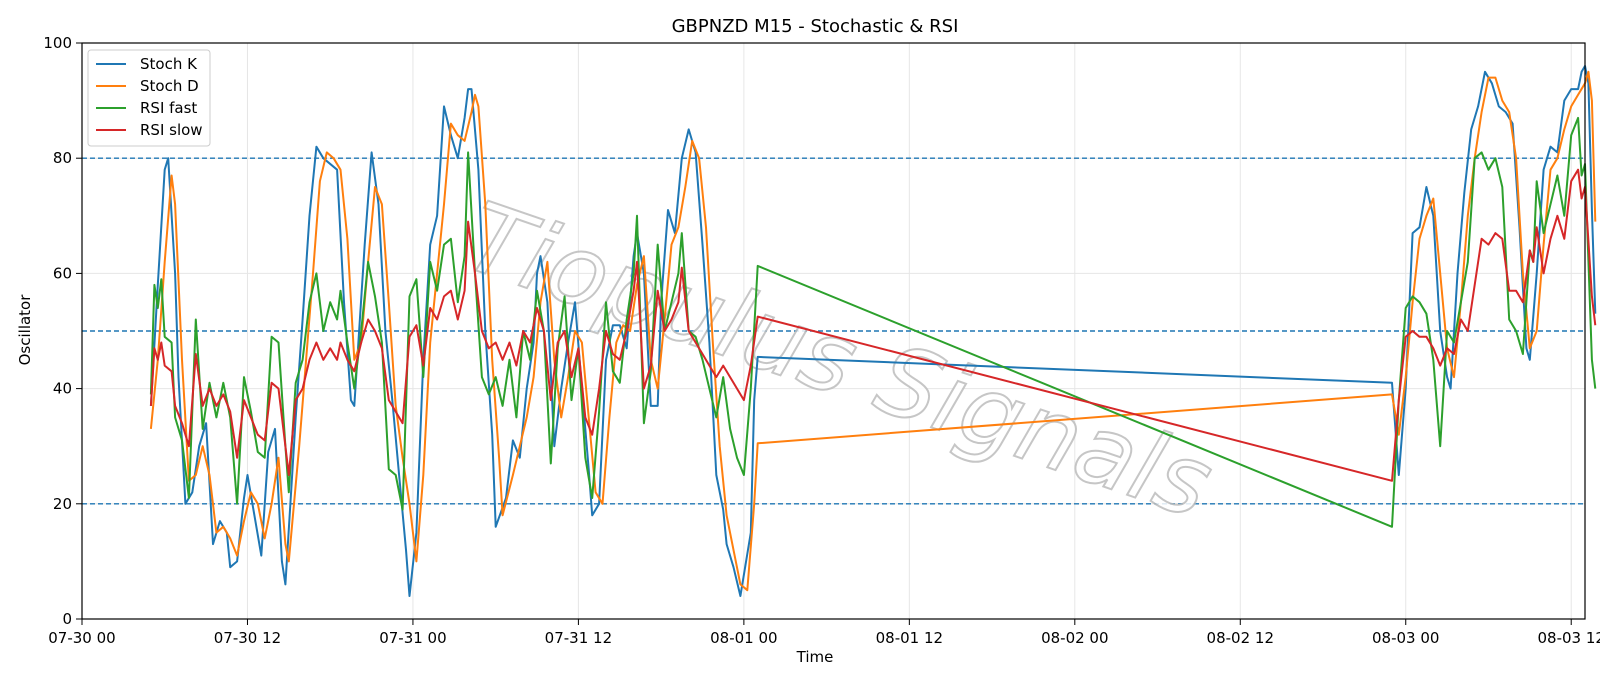 This screenshot has height=686, width=1600. Describe the element at coordinates (578, 638) in the screenshot. I see `x-tick-label: 07-31 12` at that location.